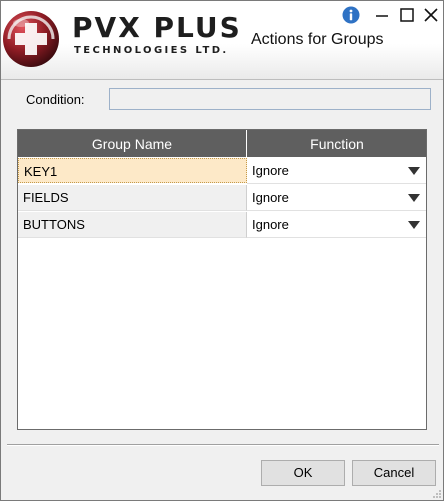  I want to click on column-header-group-name: Group Name, so click(132, 143).